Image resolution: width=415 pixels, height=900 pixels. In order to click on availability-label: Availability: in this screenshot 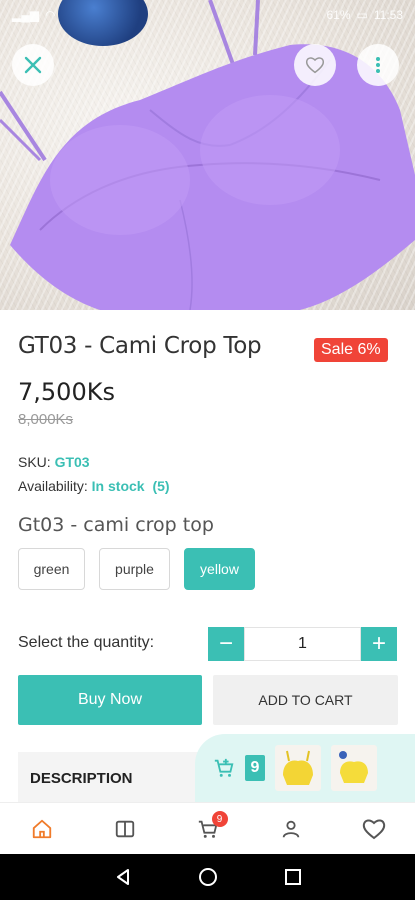, I will do `click(53, 486)`.